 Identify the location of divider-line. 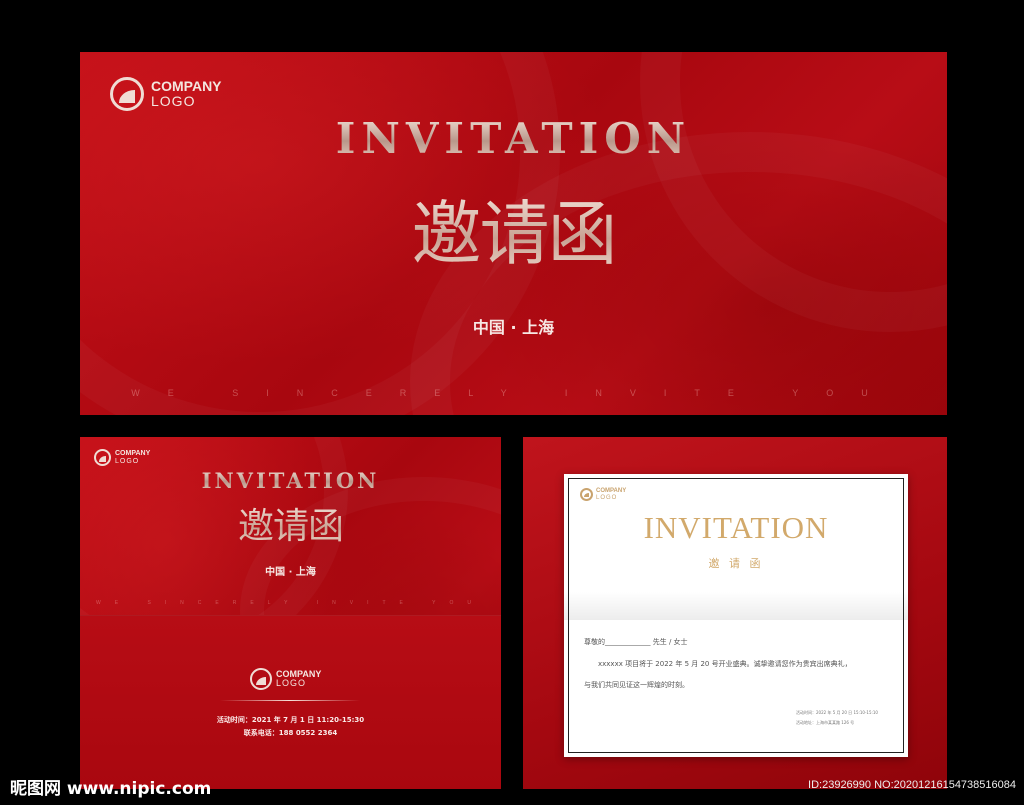
(290, 700).